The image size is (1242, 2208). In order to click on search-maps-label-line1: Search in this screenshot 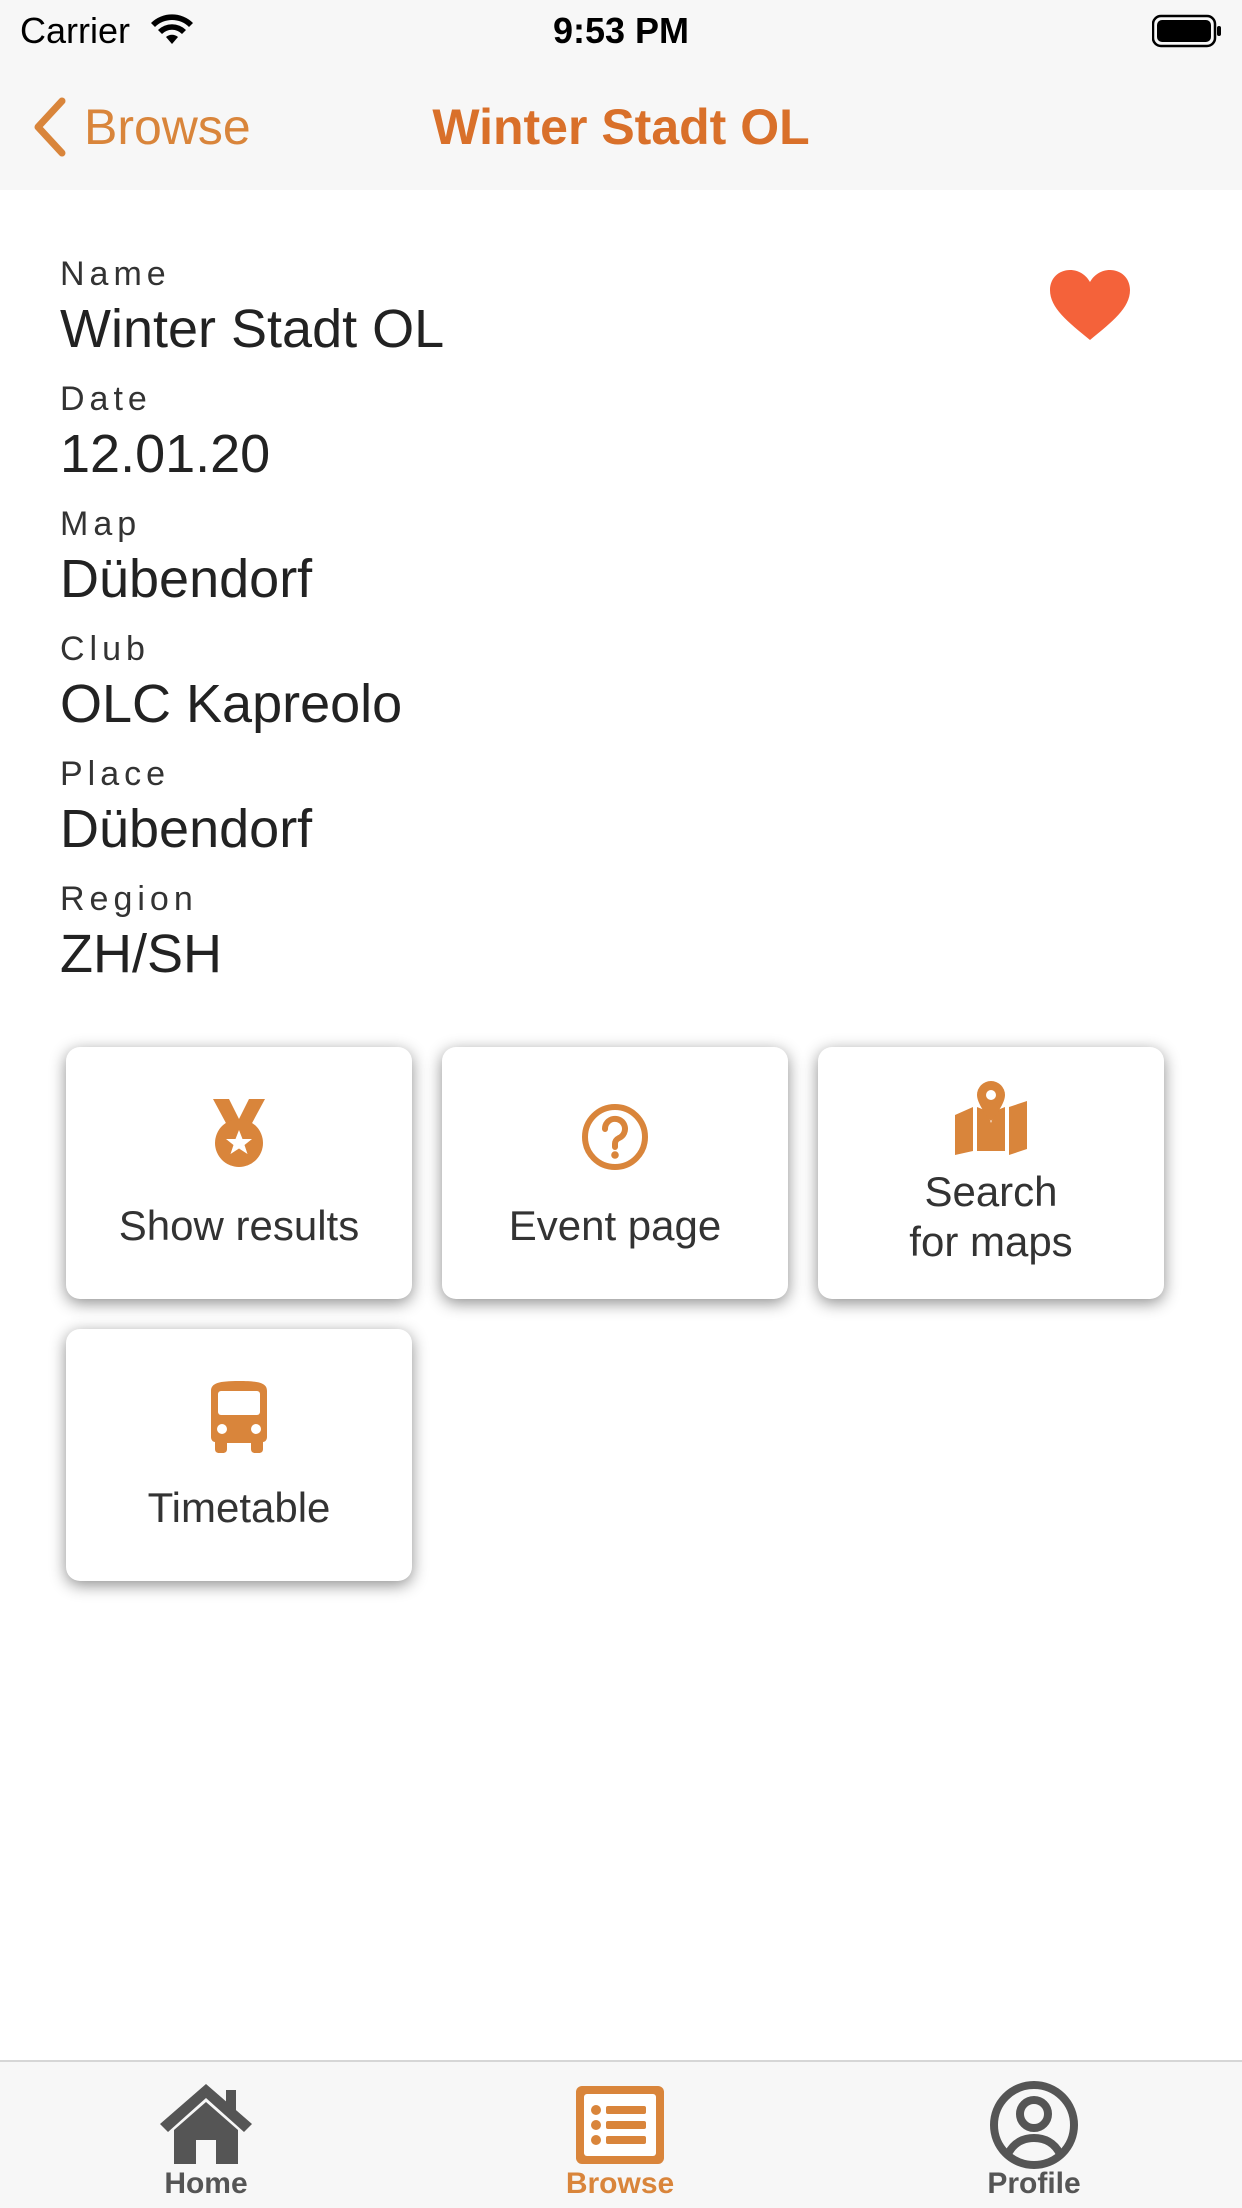, I will do `click(991, 1191)`.